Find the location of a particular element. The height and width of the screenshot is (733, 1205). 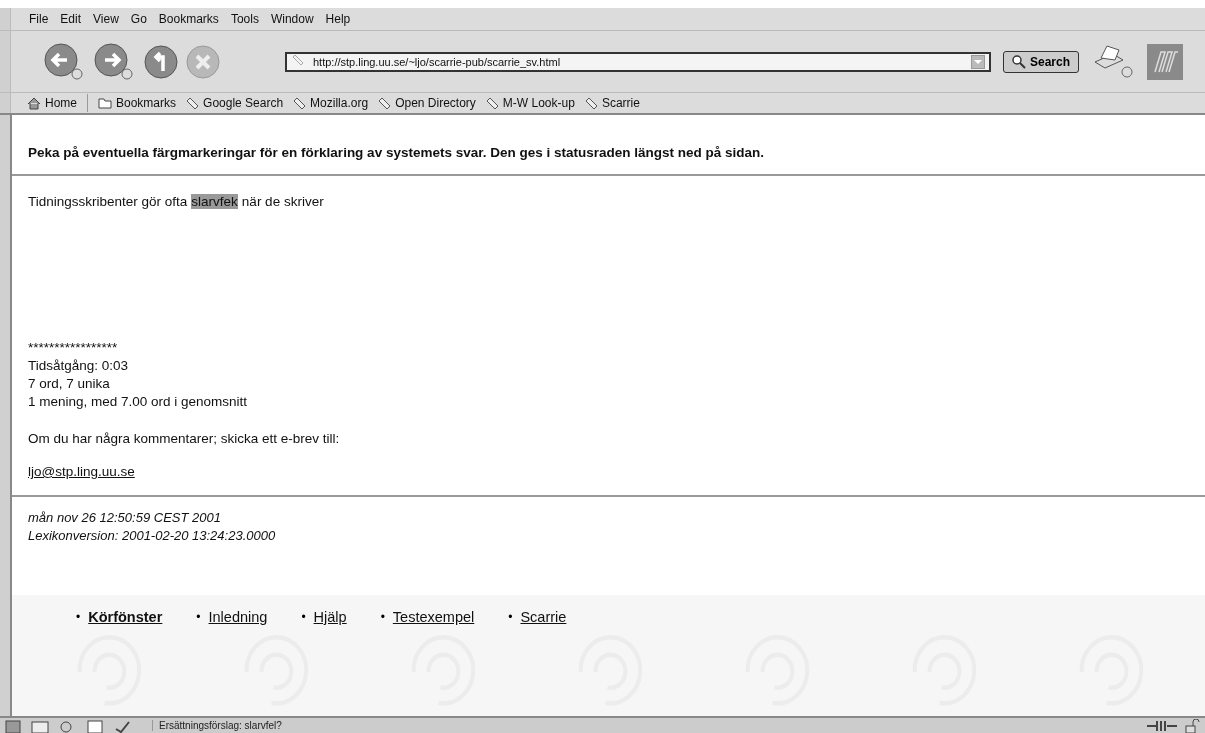

nav-link: Körfönster is located at coordinates (125, 617).